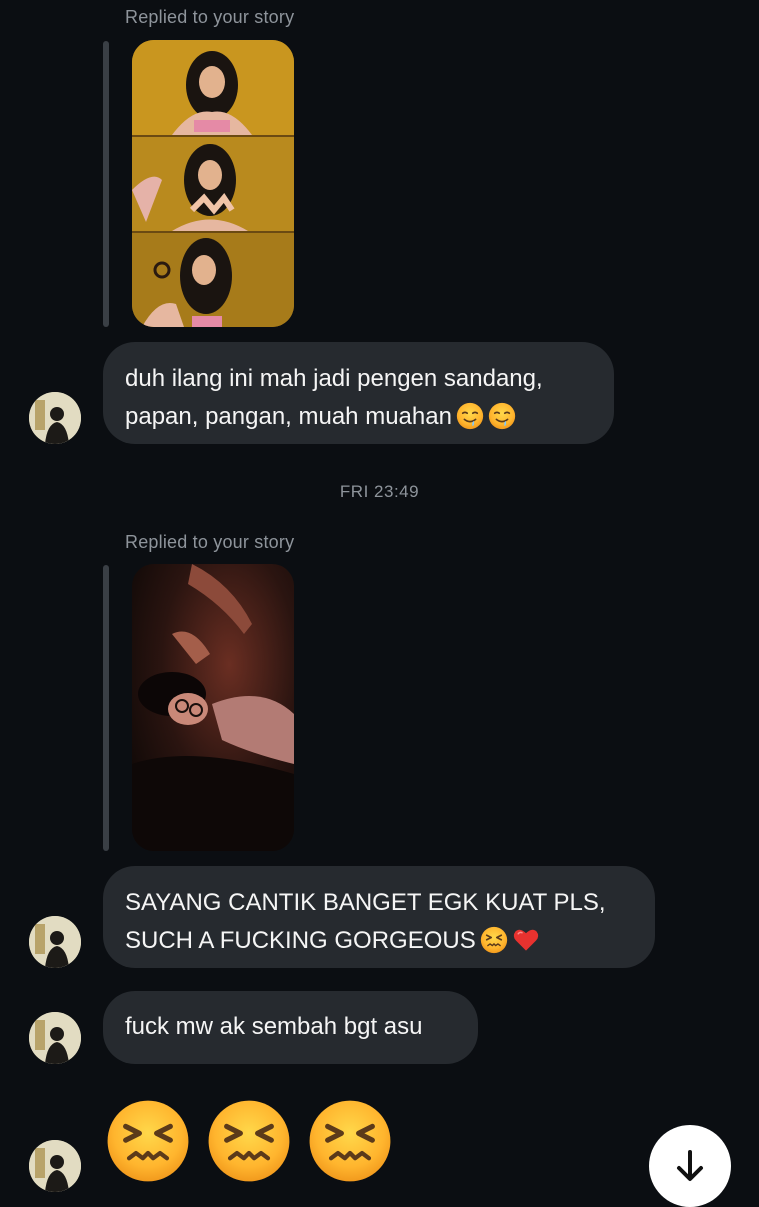  I want to click on scroll-to-bottom-button, so click(690, 1166).